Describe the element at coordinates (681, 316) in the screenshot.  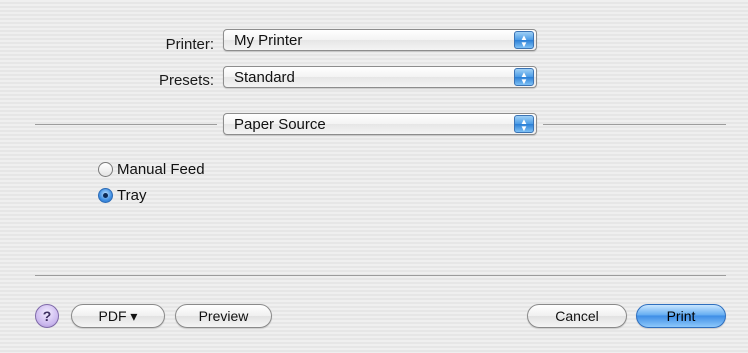
I see `print-button: Print` at that location.